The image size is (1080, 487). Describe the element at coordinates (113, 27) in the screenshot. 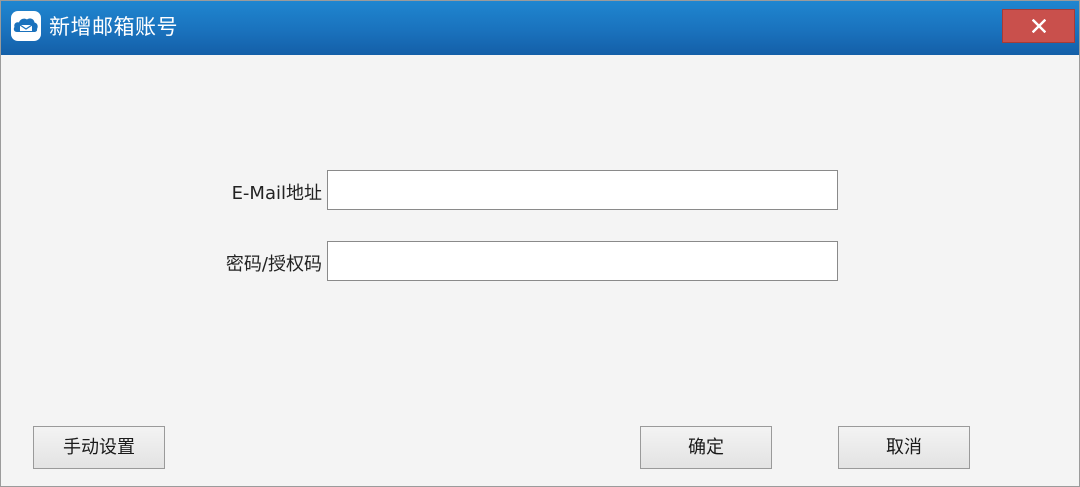

I see `window-title: 新增邮箱账号` at that location.